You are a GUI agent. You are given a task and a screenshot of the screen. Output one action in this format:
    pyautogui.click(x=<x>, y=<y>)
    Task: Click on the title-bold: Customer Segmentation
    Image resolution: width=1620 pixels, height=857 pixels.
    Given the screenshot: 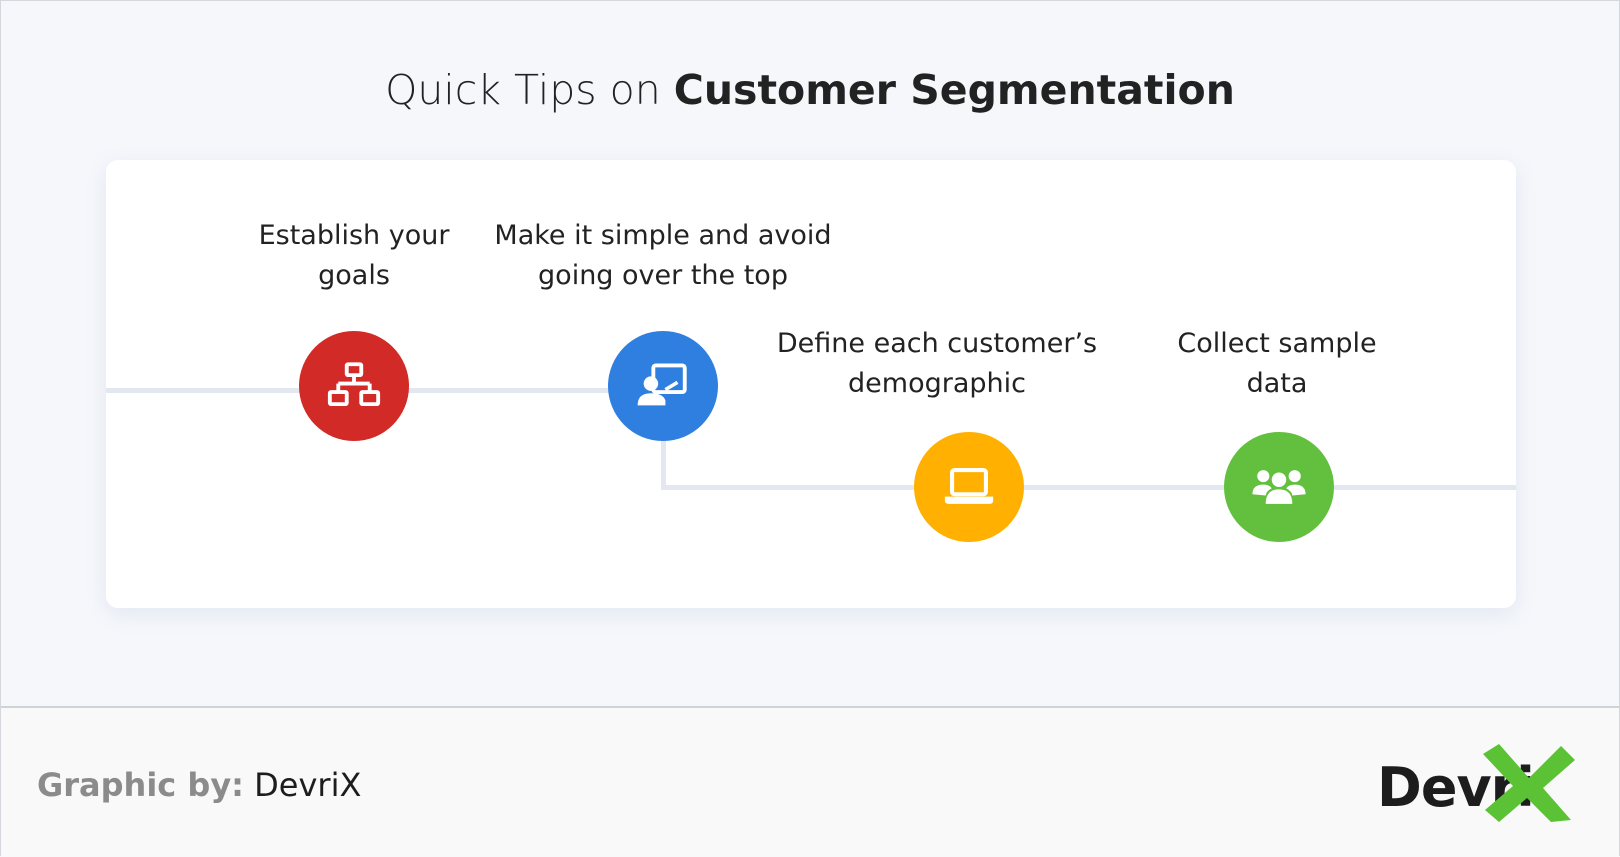 What is the action you would take?
    pyautogui.click(x=954, y=90)
    